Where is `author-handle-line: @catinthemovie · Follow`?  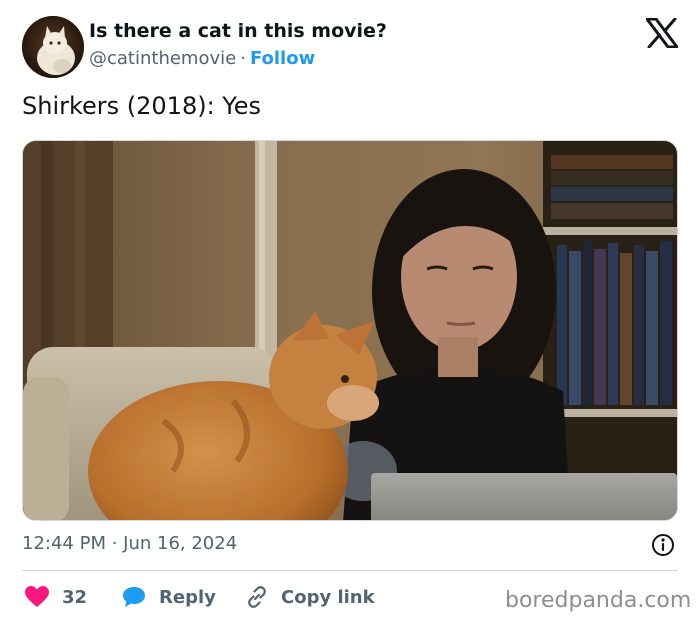 author-handle-line: @catinthemovie · Follow is located at coordinates (202, 58).